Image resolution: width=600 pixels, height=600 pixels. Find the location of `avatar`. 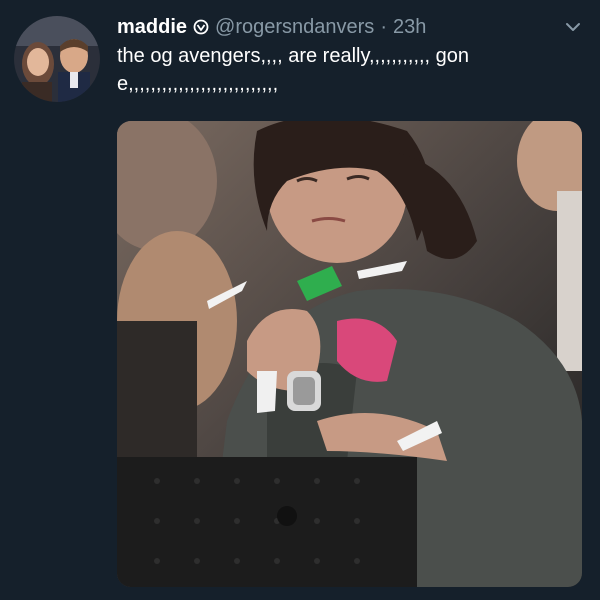

avatar is located at coordinates (57, 59).